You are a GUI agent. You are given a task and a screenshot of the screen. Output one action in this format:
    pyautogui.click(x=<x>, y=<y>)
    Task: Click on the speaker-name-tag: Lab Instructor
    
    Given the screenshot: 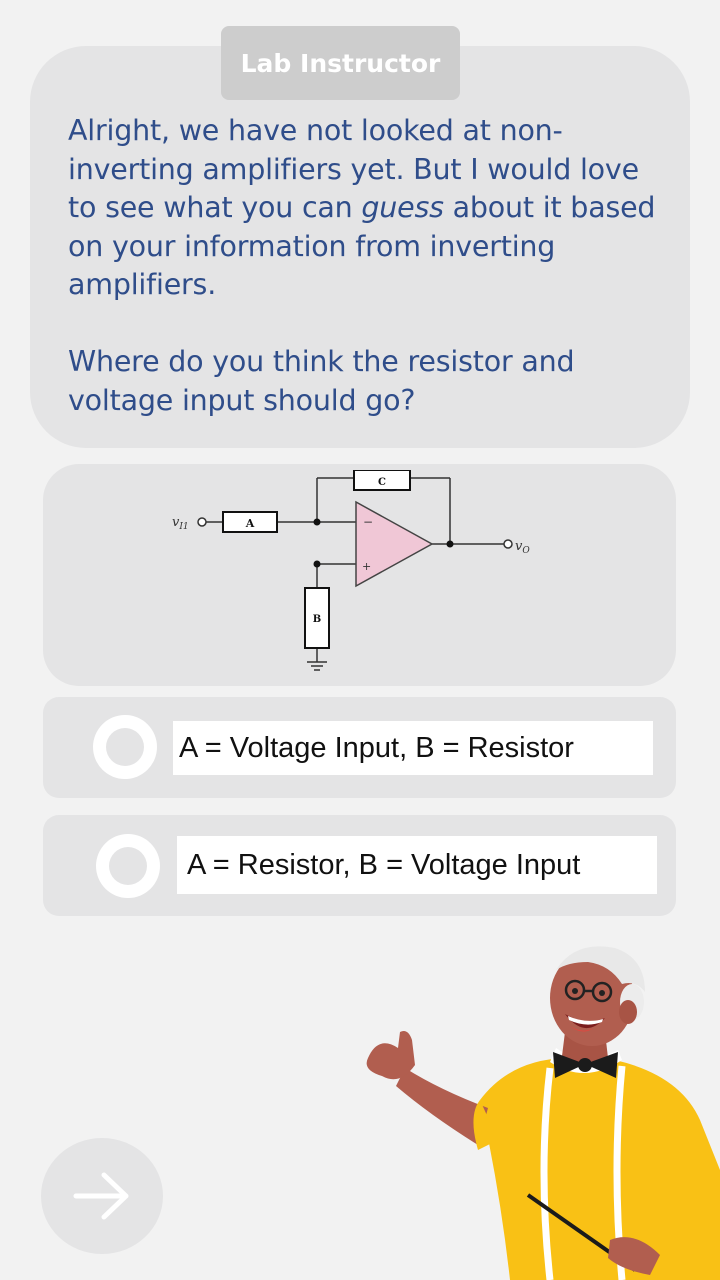 What is the action you would take?
    pyautogui.click(x=340, y=63)
    